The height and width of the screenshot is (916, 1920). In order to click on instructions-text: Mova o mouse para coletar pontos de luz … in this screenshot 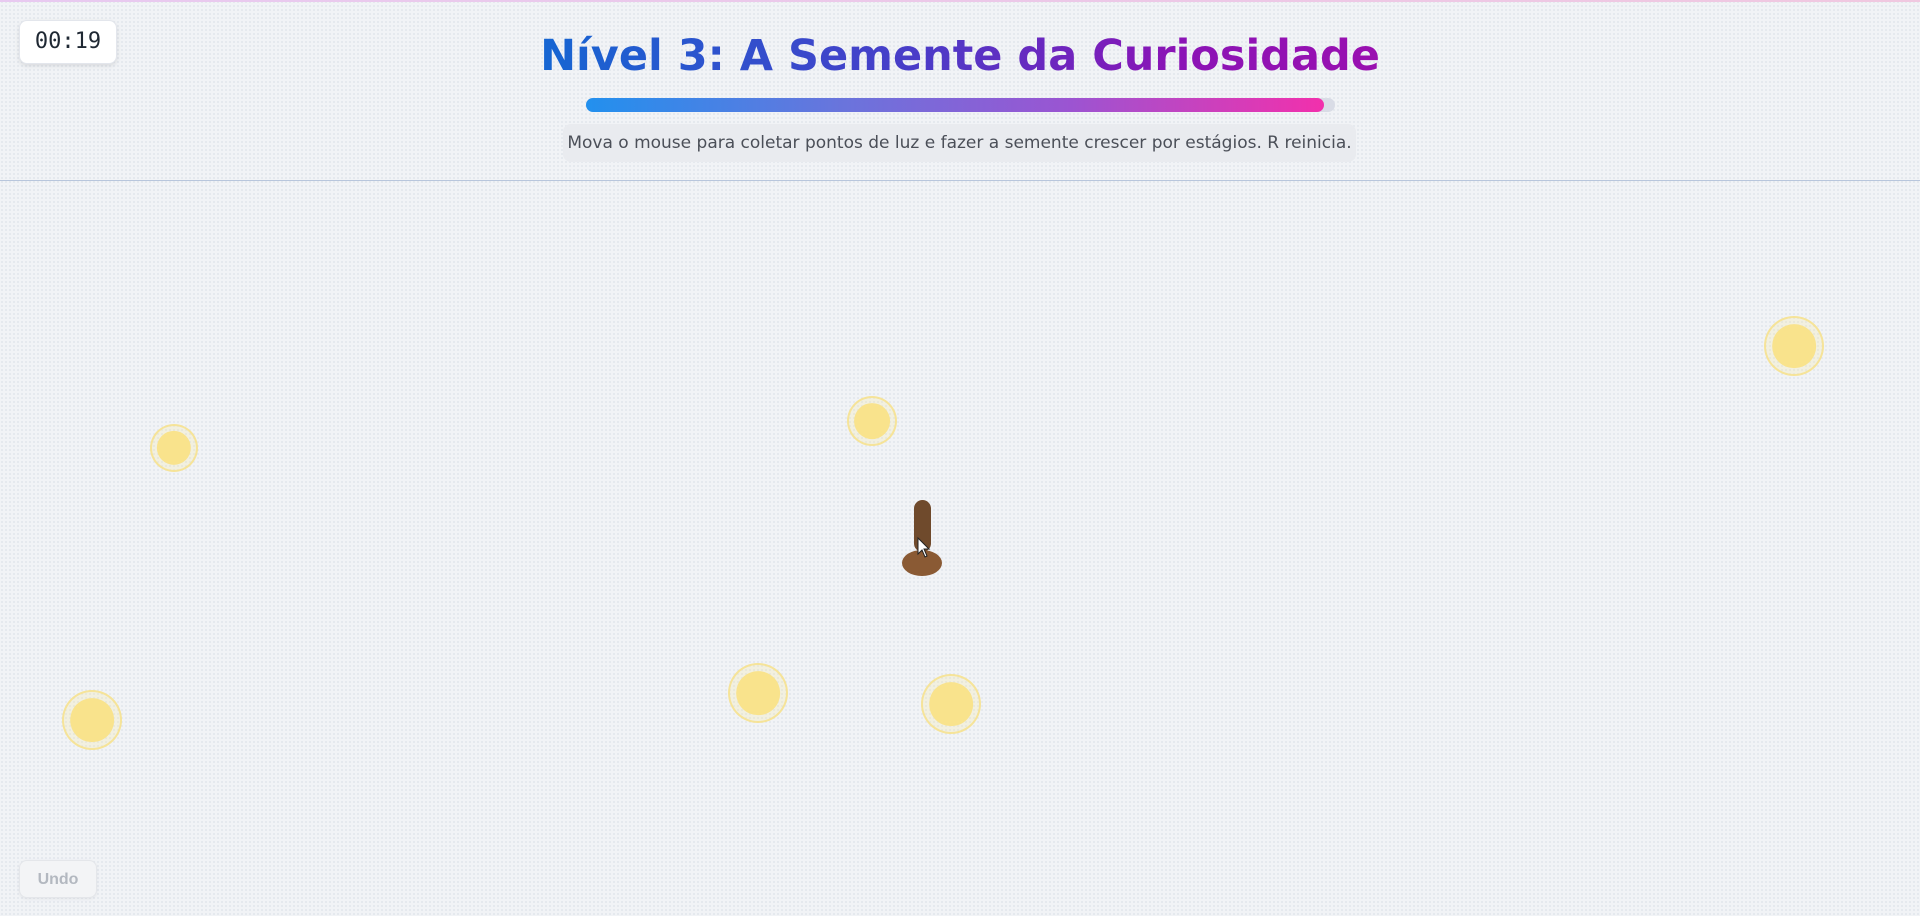, I will do `click(959, 143)`.